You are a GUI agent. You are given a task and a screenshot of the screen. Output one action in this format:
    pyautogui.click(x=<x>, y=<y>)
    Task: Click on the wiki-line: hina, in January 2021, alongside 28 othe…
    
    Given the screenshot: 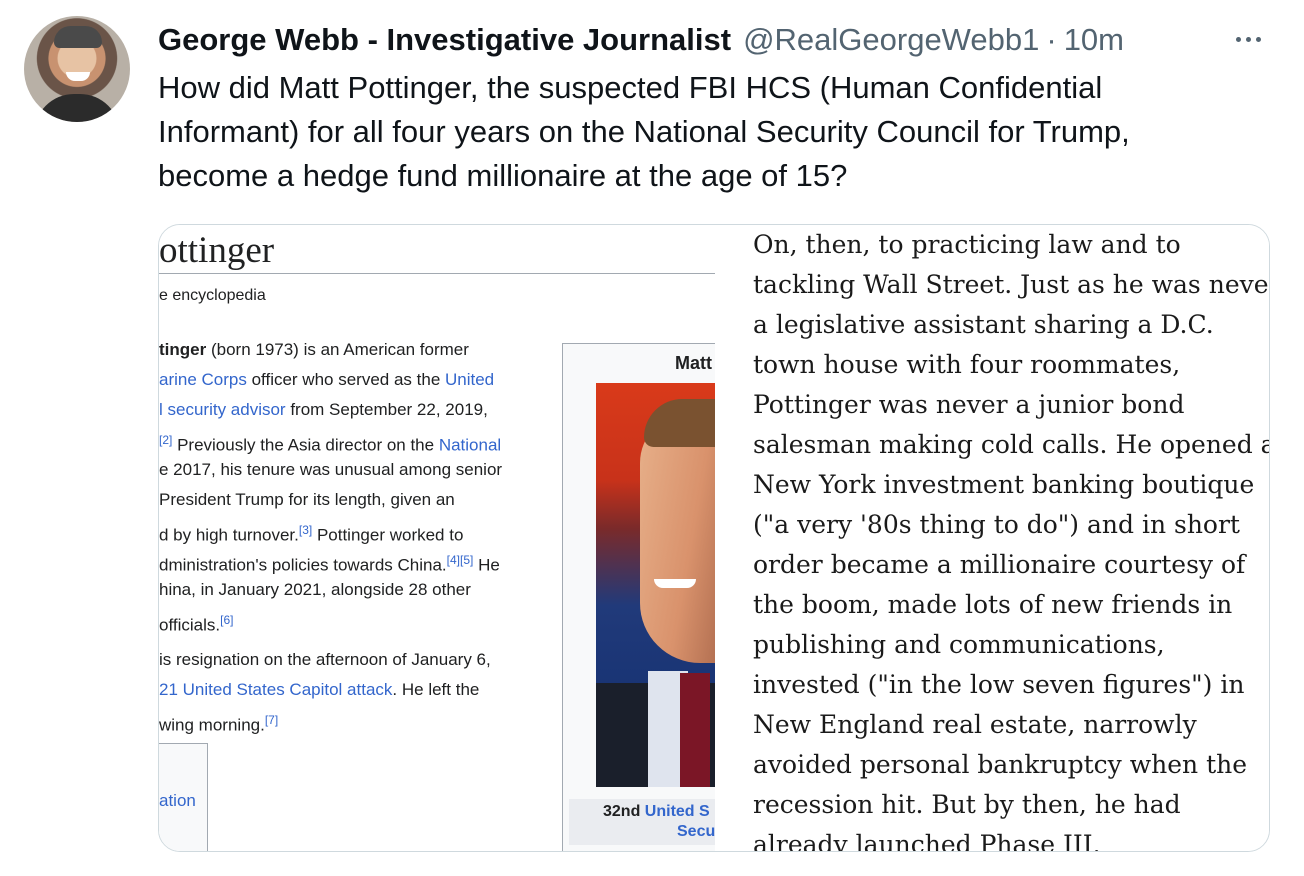 What is the action you would take?
    pyautogui.click(x=315, y=589)
    